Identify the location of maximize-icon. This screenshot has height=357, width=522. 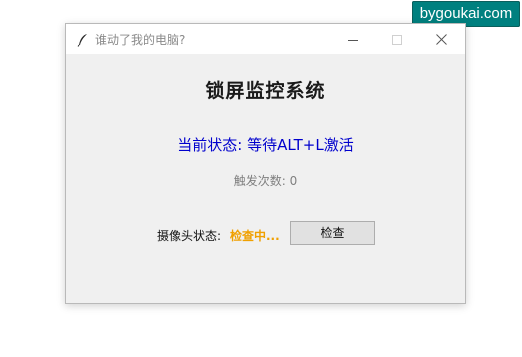
(397, 39).